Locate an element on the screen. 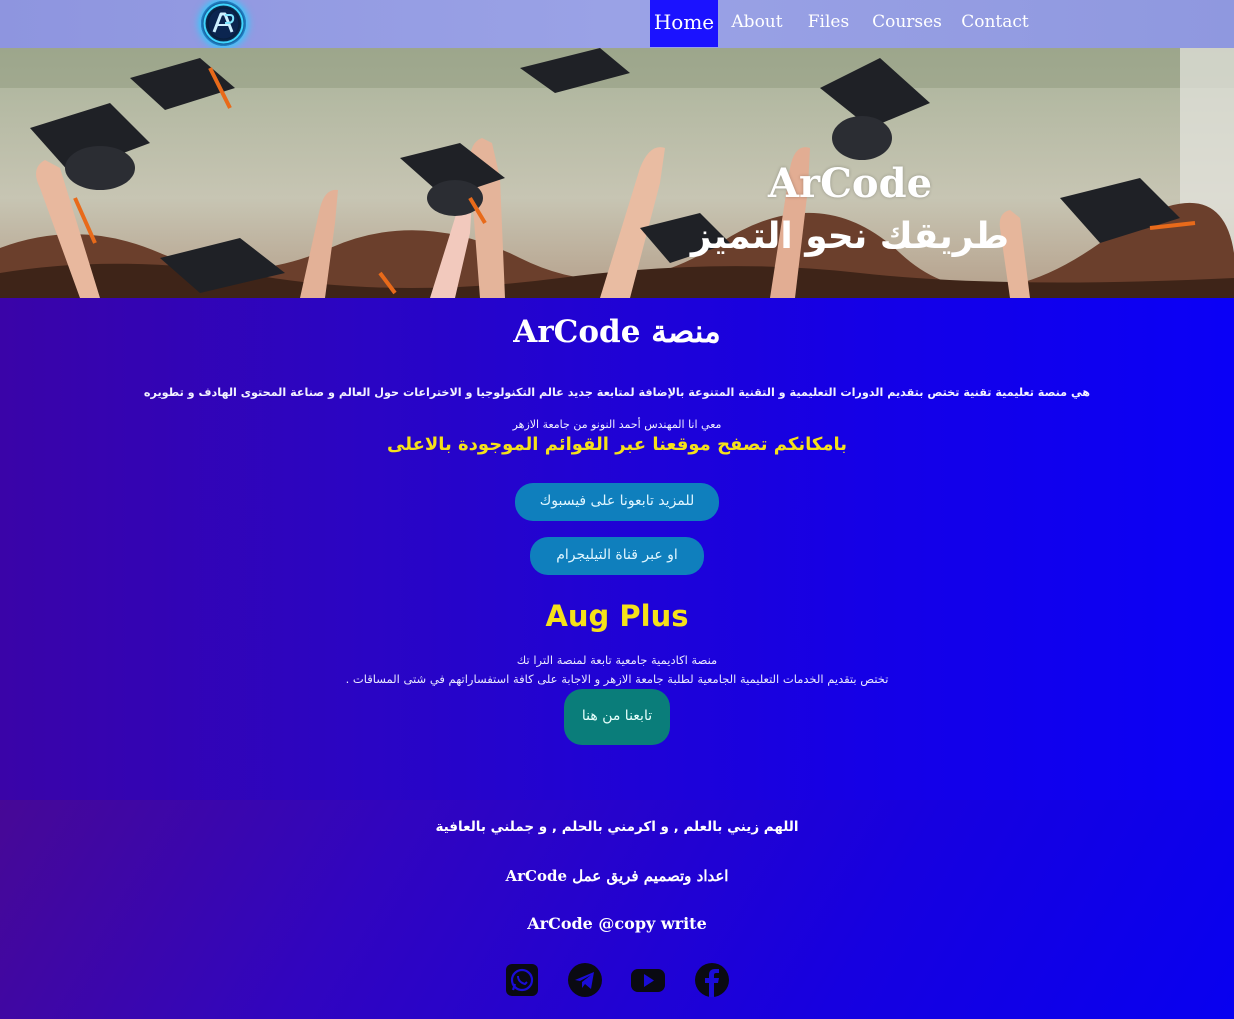 The height and width of the screenshot is (1019, 1234). top-navbar: Home About Files Courses Contact is located at coordinates (617, 24).